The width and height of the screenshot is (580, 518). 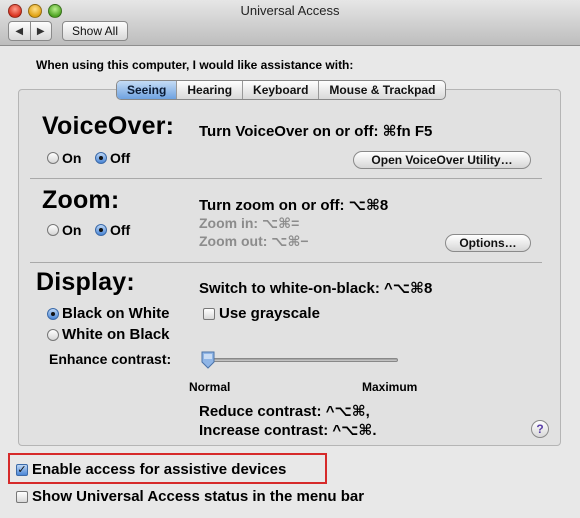 I want to click on zoom-off-label: Off, so click(x=120, y=230).